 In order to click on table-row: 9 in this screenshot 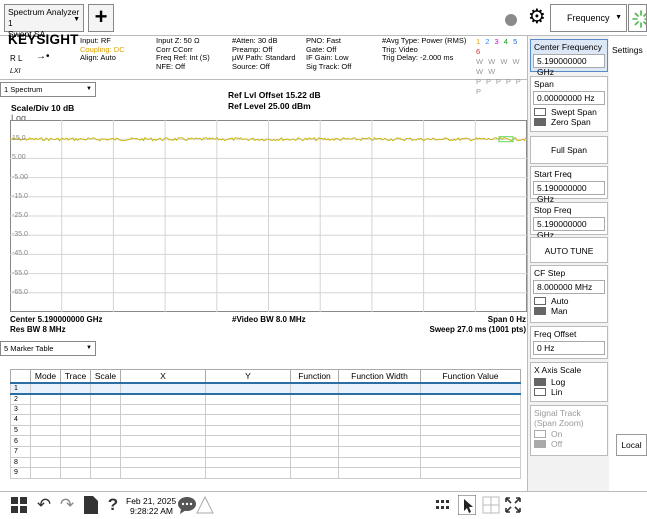, I will do `click(265, 473)`.